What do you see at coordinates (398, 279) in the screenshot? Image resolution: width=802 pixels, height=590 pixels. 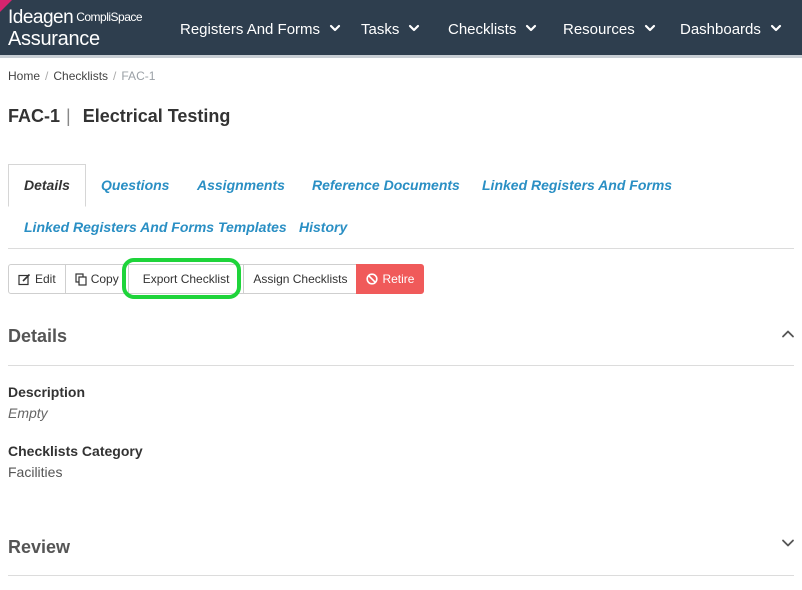 I see `retire-button-label: Retire` at bounding box center [398, 279].